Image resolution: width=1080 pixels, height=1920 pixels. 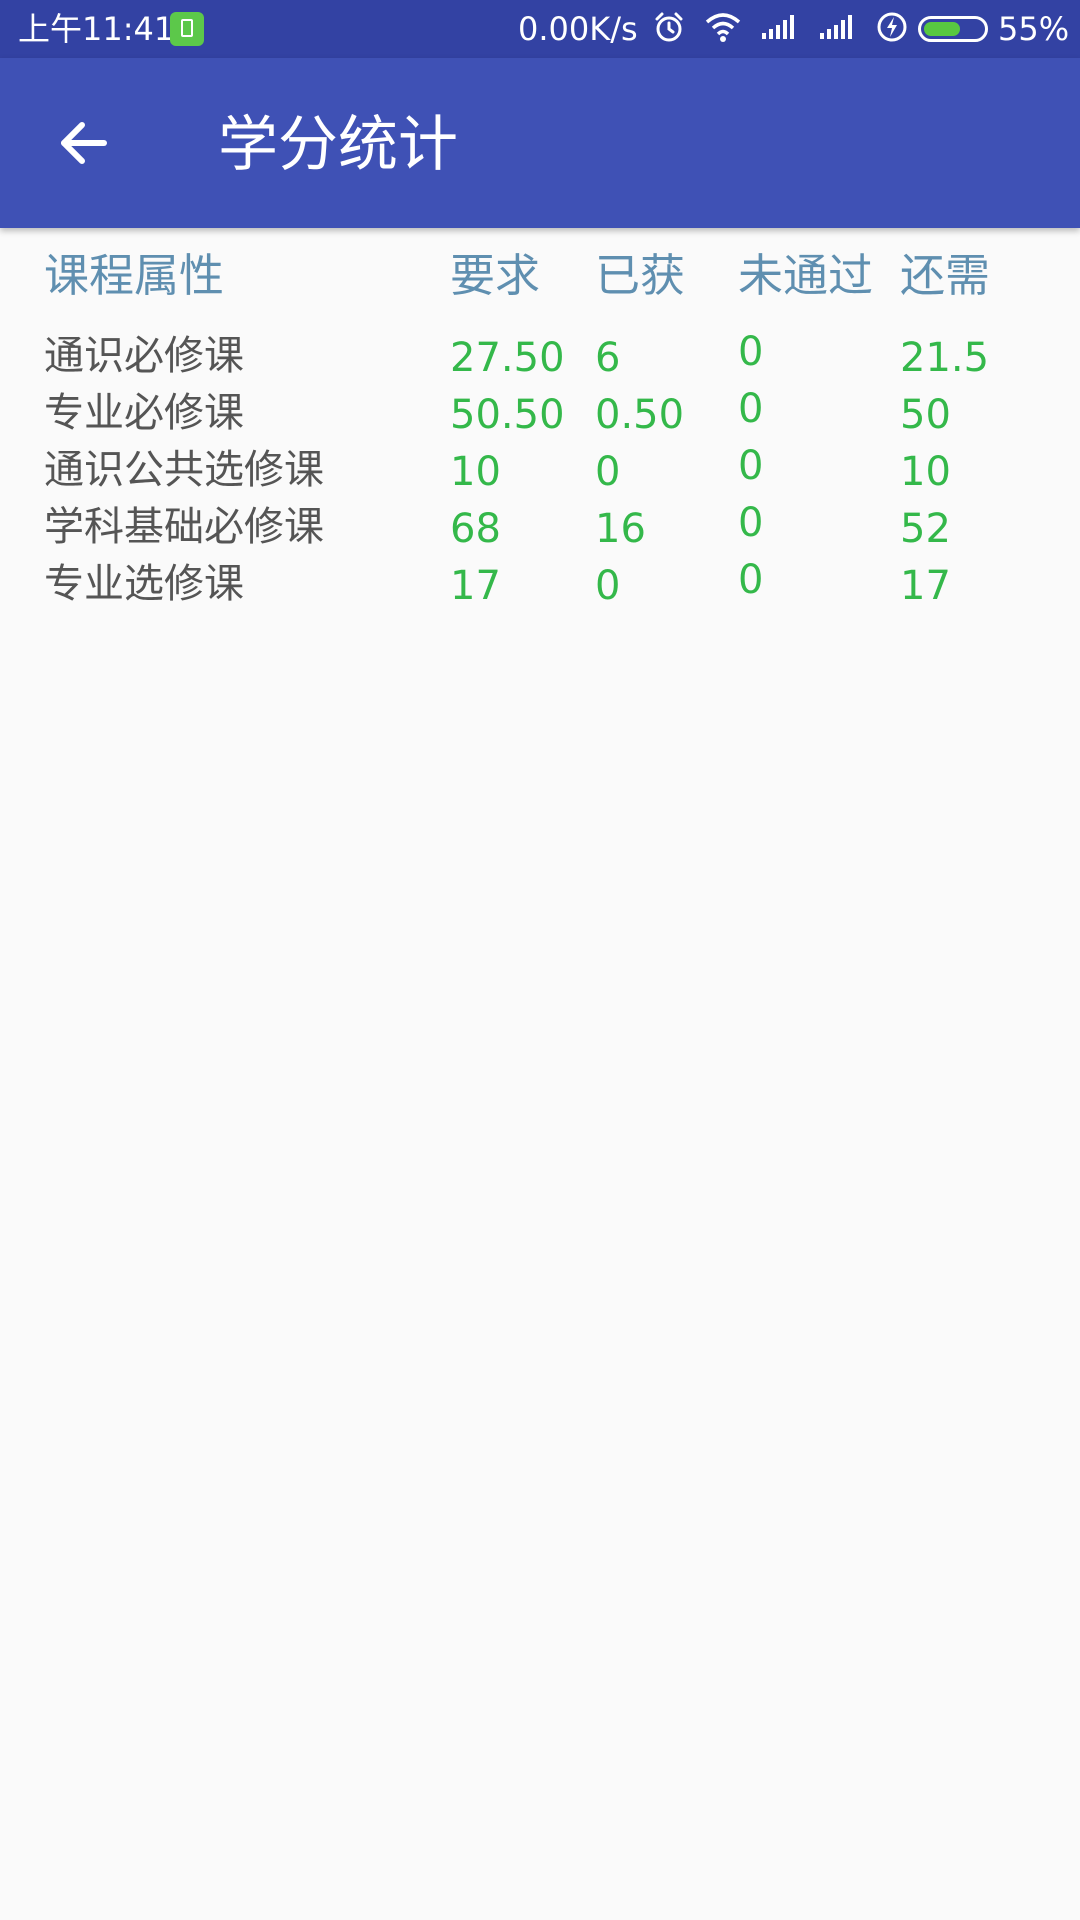 What do you see at coordinates (892, 29) in the screenshot?
I see `charging-icon` at bounding box center [892, 29].